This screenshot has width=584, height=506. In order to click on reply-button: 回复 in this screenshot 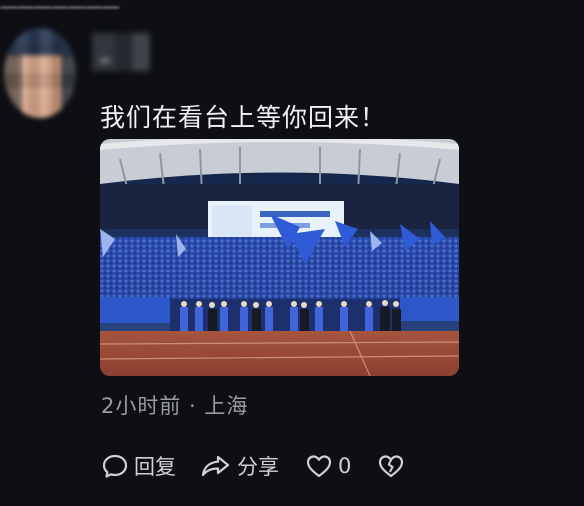, I will do `click(138, 466)`.